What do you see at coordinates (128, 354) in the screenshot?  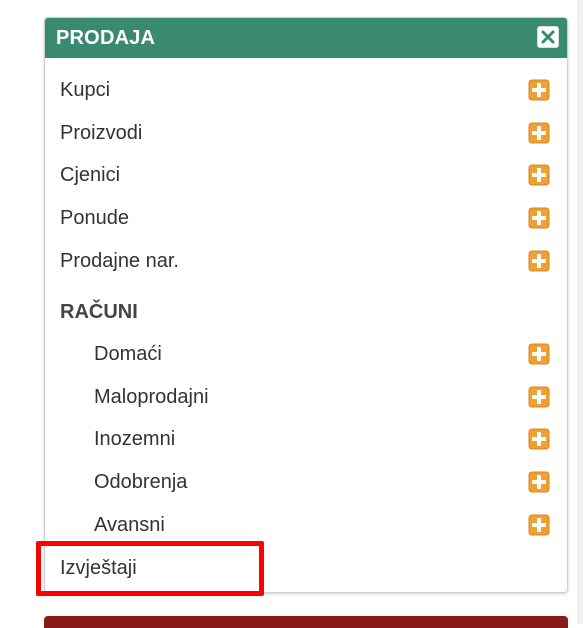 I see `menu-item-label: Domaći` at bounding box center [128, 354].